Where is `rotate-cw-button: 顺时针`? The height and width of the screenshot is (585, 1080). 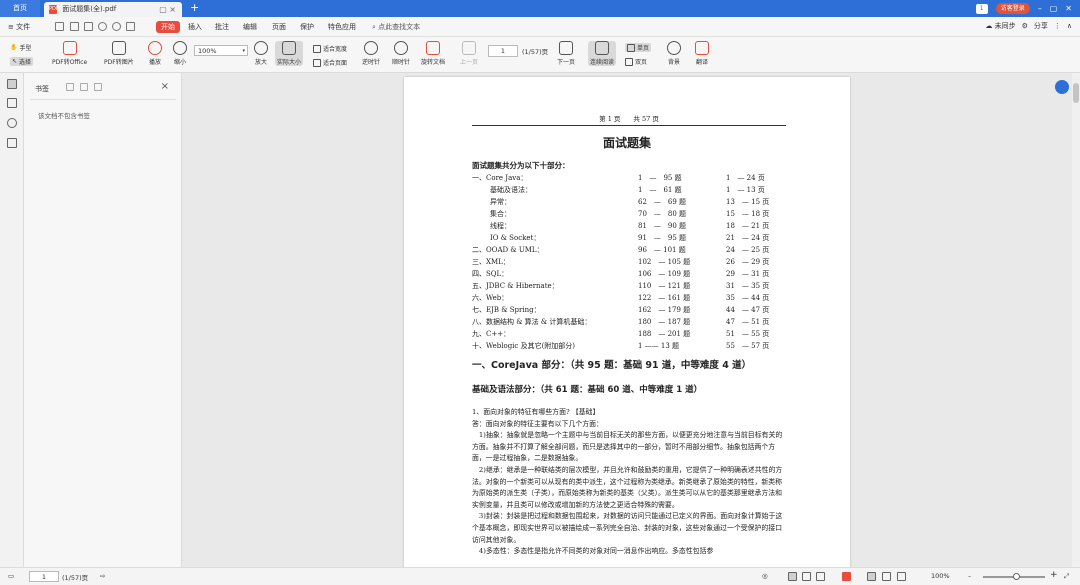
rotate-cw-button: 顺时针 is located at coordinates (401, 53).